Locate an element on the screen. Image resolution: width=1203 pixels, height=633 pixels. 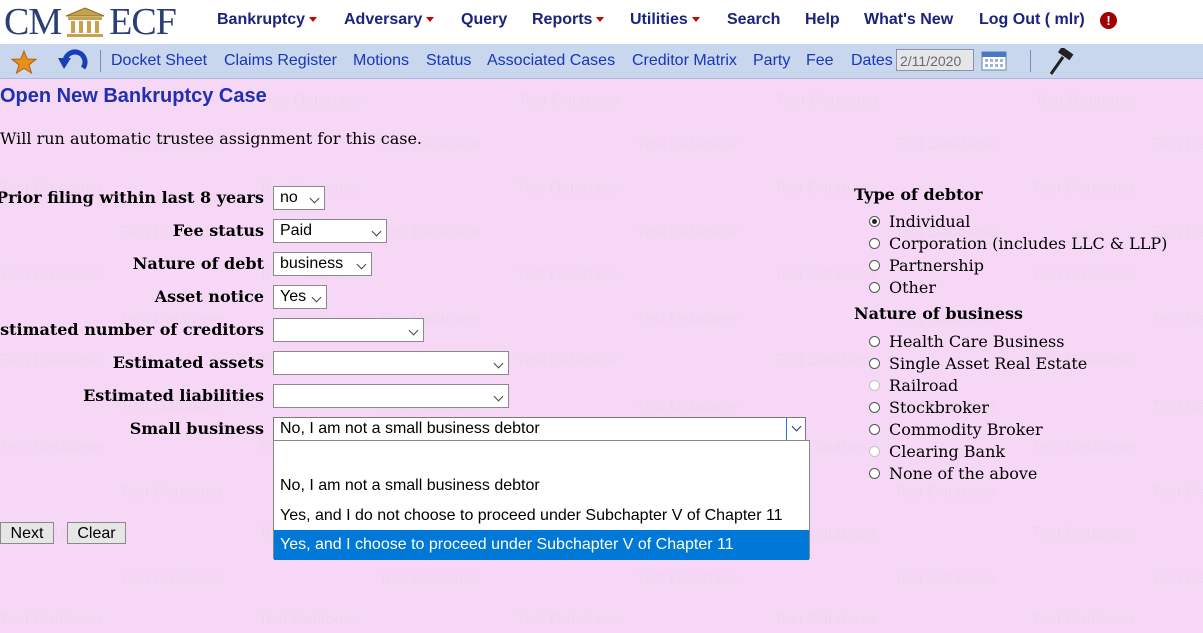
dropdown-option: No, I am not a small business debtor is located at coordinates (541, 486).